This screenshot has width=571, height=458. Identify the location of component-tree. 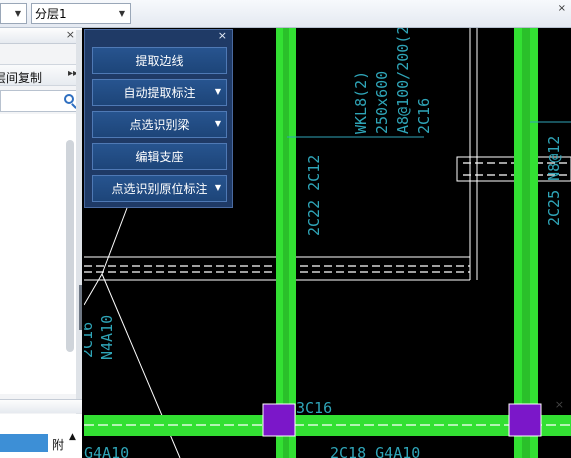
(38, 254).